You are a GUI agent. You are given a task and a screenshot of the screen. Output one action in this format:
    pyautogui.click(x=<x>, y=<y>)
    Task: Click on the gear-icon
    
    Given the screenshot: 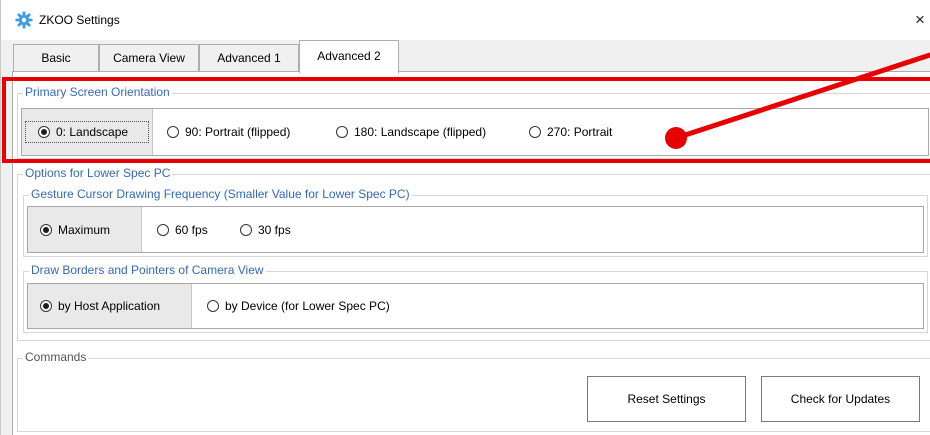 What is the action you would take?
    pyautogui.click(x=24, y=20)
    